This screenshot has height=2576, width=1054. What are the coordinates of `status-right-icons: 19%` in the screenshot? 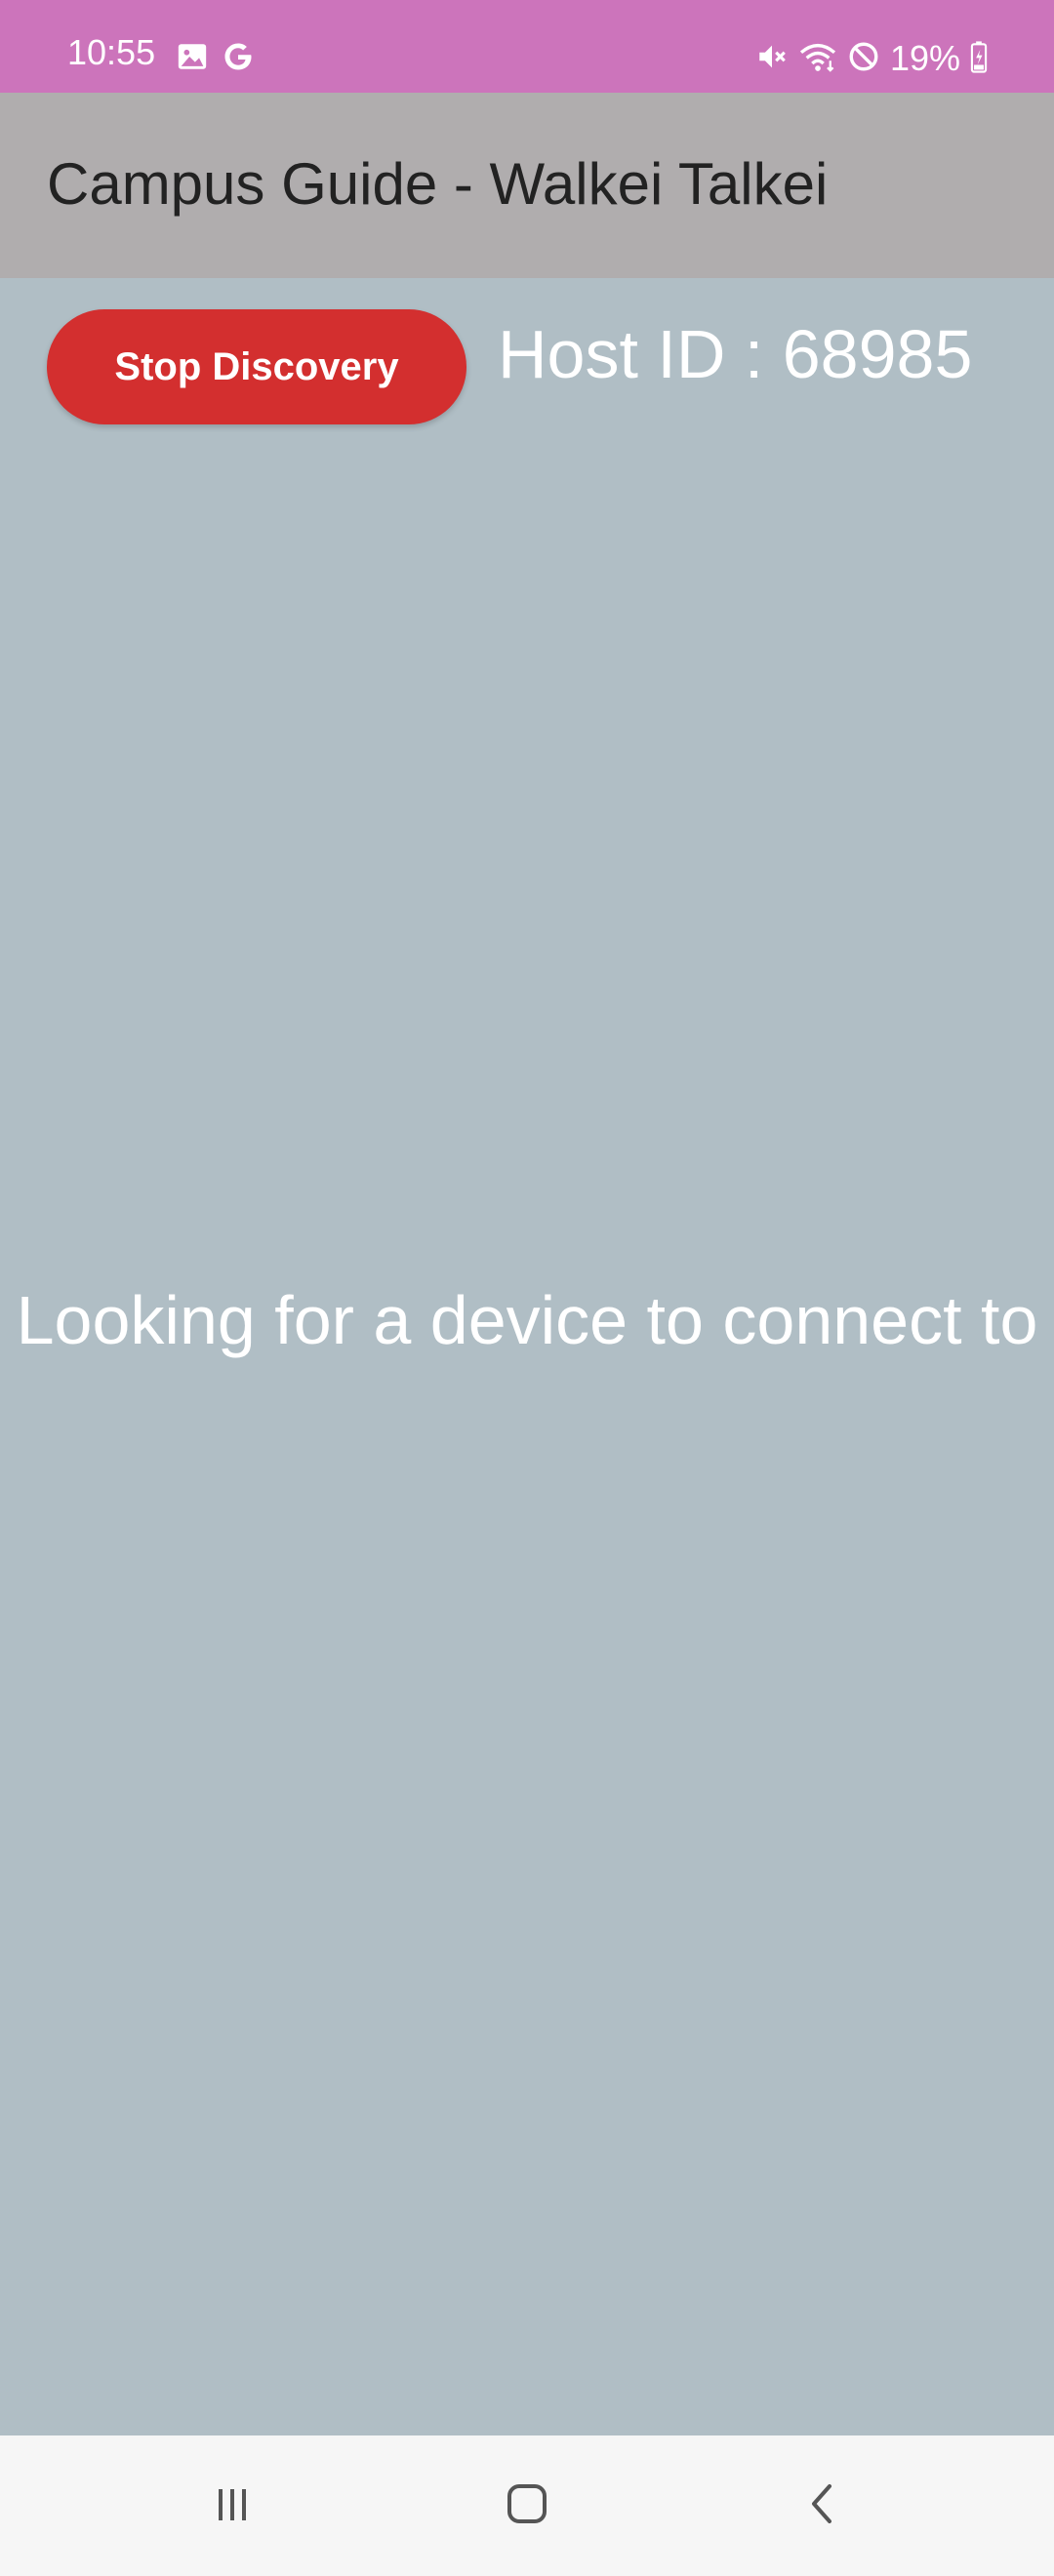 It's located at (871, 58).